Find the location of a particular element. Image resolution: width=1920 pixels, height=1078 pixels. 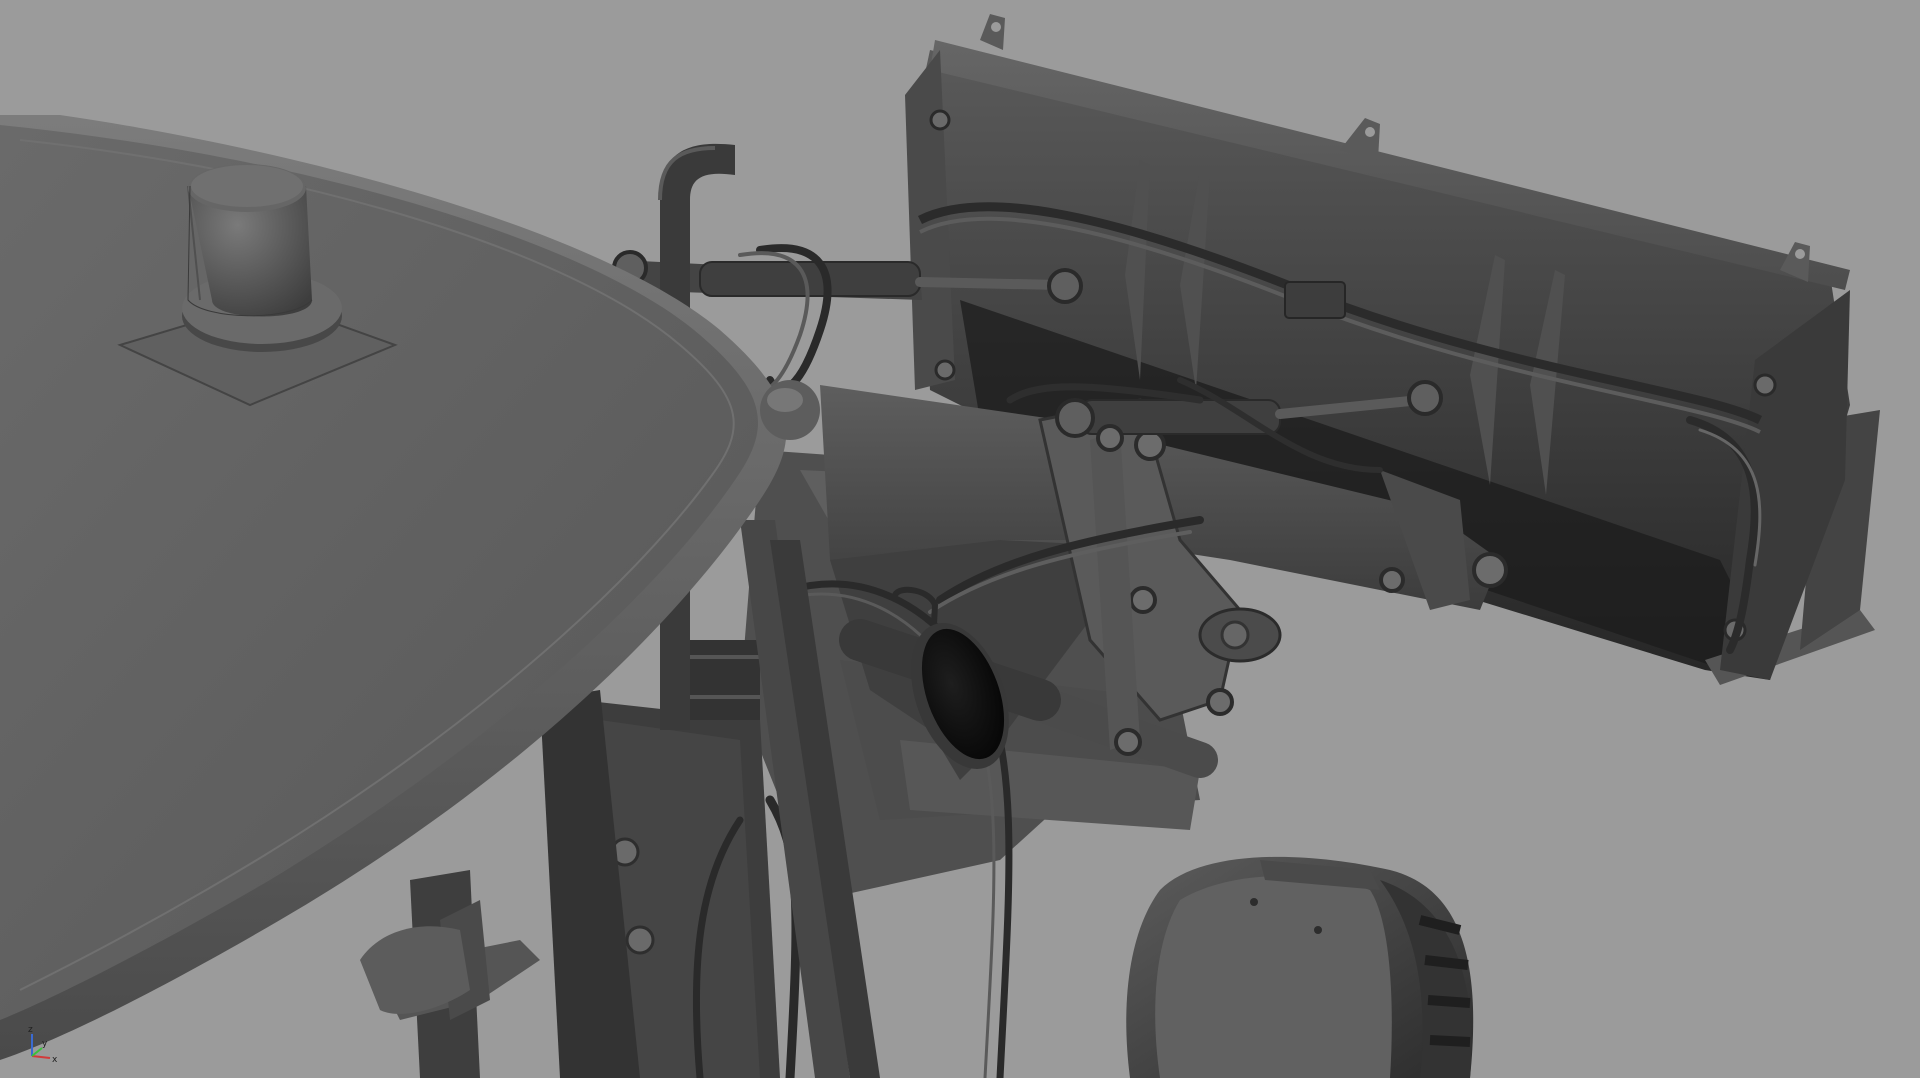

axis-label-y: y is located at coordinates (45, 1044).